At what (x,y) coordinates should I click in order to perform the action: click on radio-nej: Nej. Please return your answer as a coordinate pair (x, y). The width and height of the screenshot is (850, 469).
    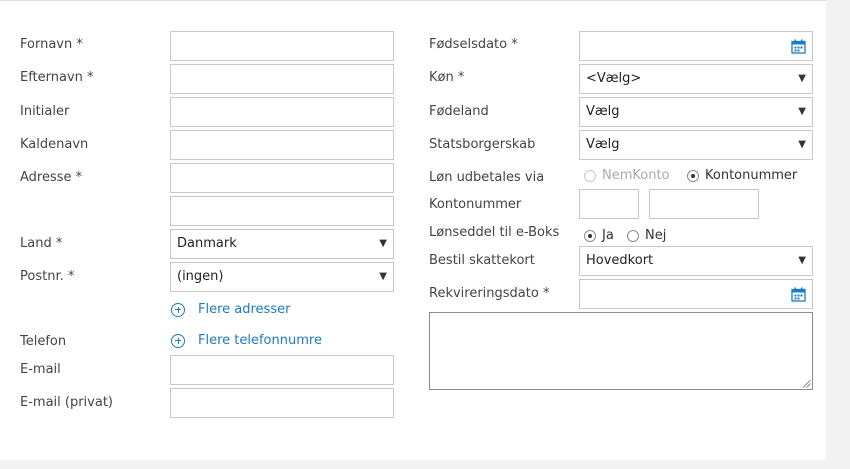
    Looking at the image, I should click on (646, 235).